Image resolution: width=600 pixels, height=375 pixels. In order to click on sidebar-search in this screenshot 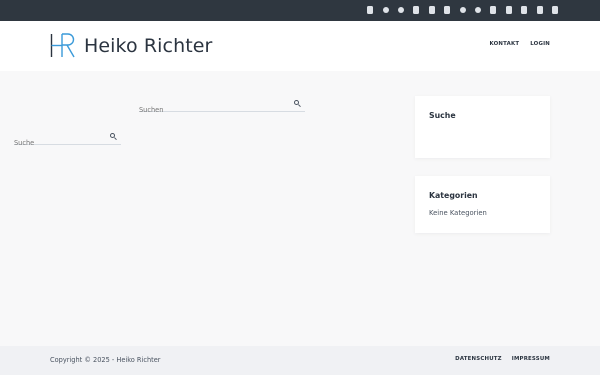, I will do `click(67, 140)`.